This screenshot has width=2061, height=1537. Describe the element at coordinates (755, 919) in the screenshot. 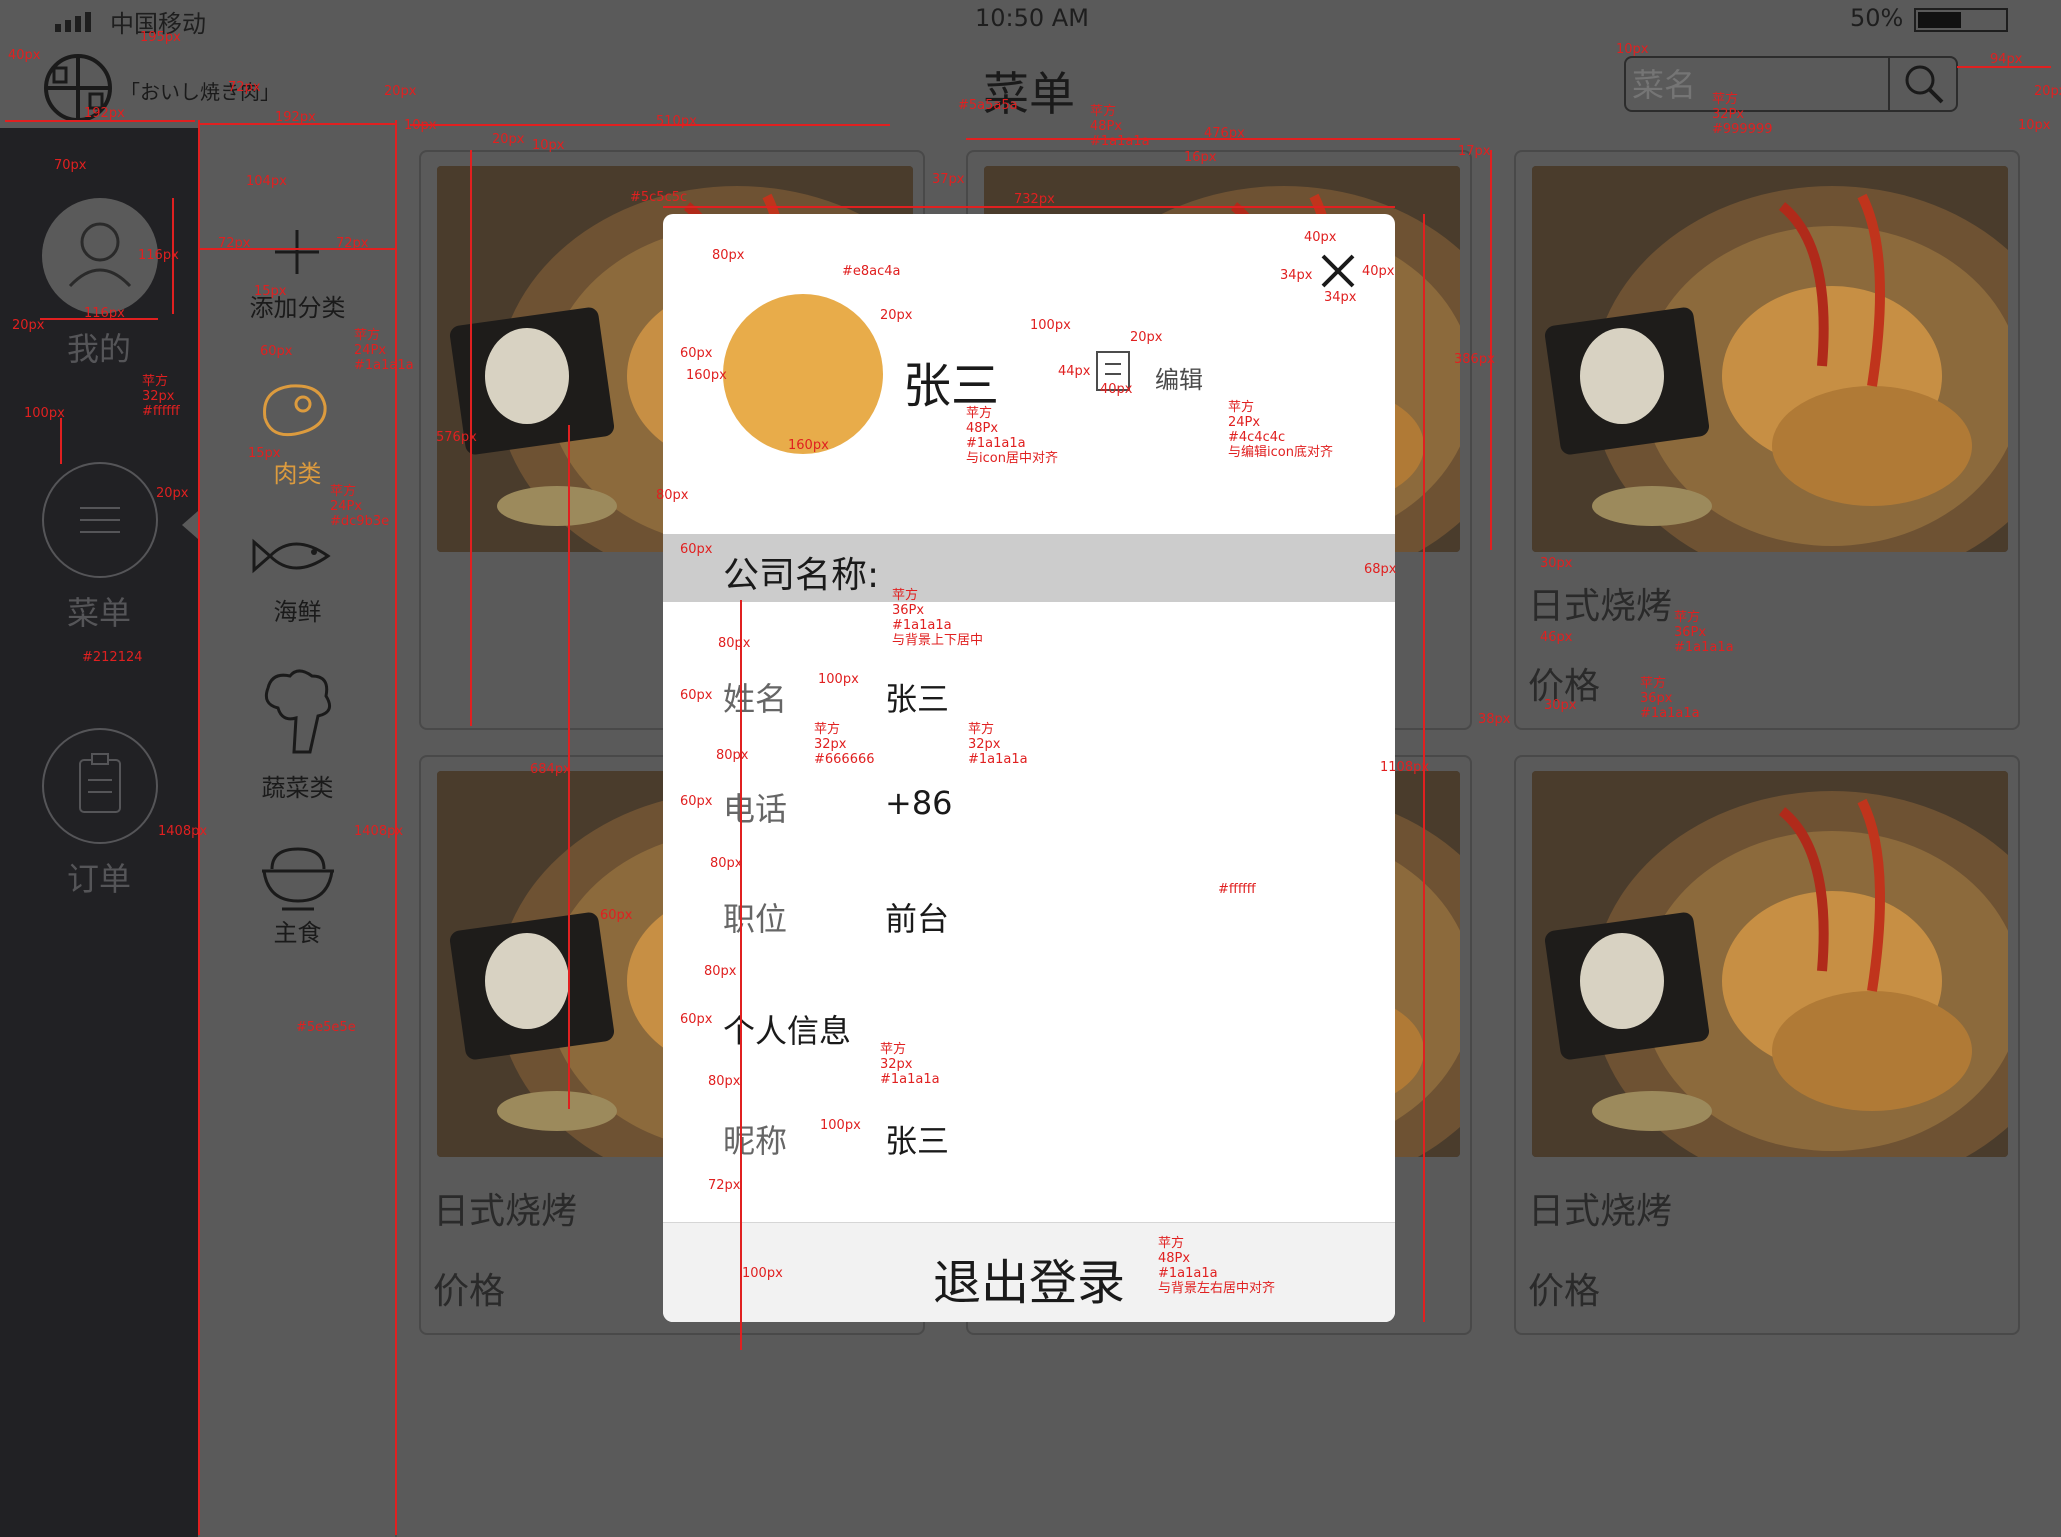

I see `field-label-position: 职位` at that location.